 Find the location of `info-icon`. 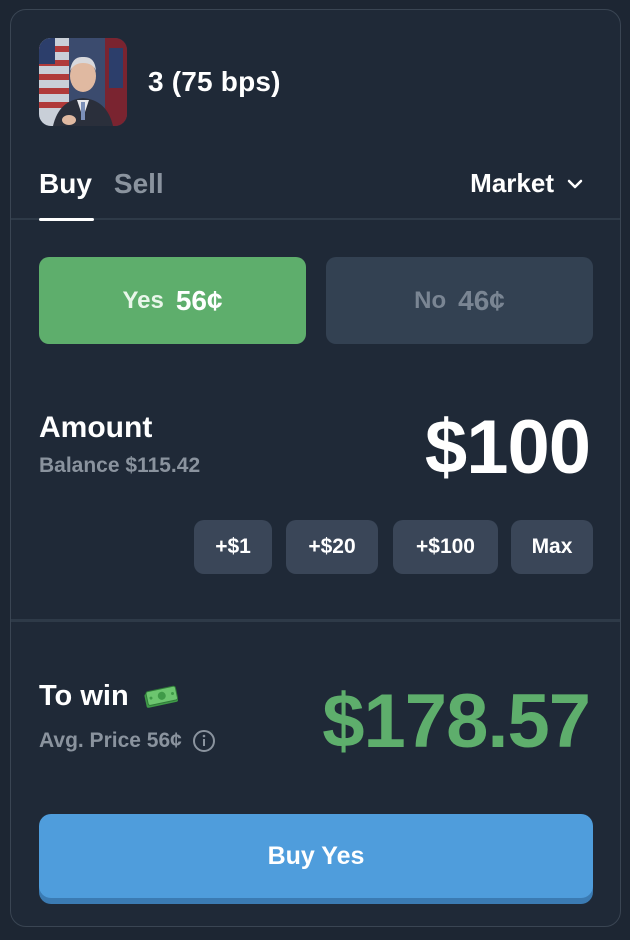

info-icon is located at coordinates (204, 741).